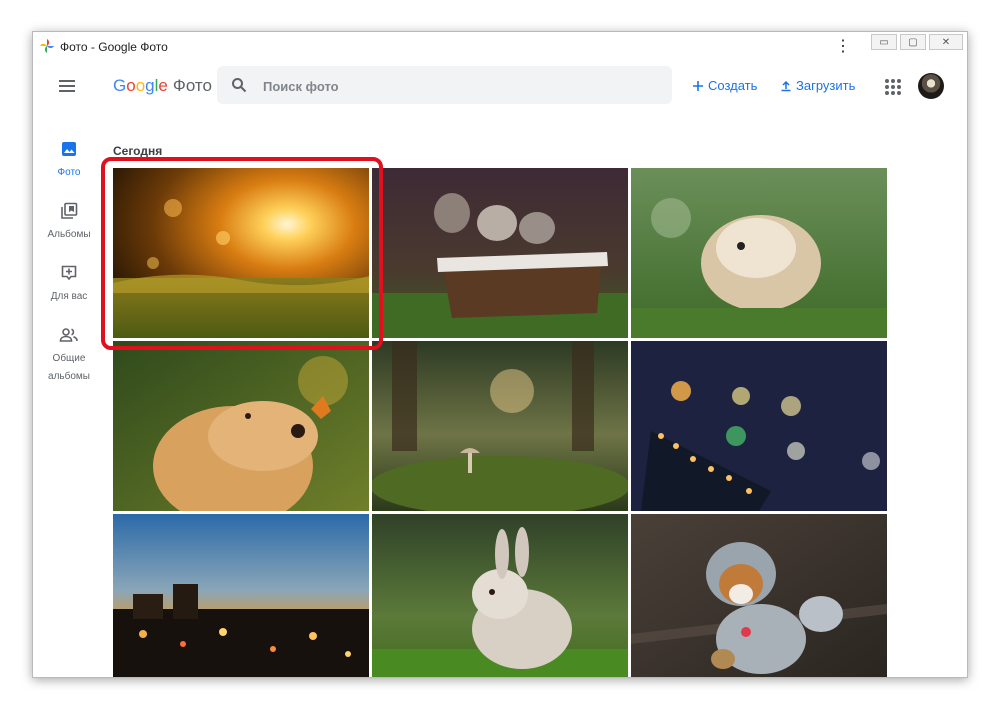 Image resolution: width=1000 pixels, height=710 pixels. Describe the element at coordinates (69, 367) in the screenshot. I see `sidebar-item-label: Общие альбомы` at that location.